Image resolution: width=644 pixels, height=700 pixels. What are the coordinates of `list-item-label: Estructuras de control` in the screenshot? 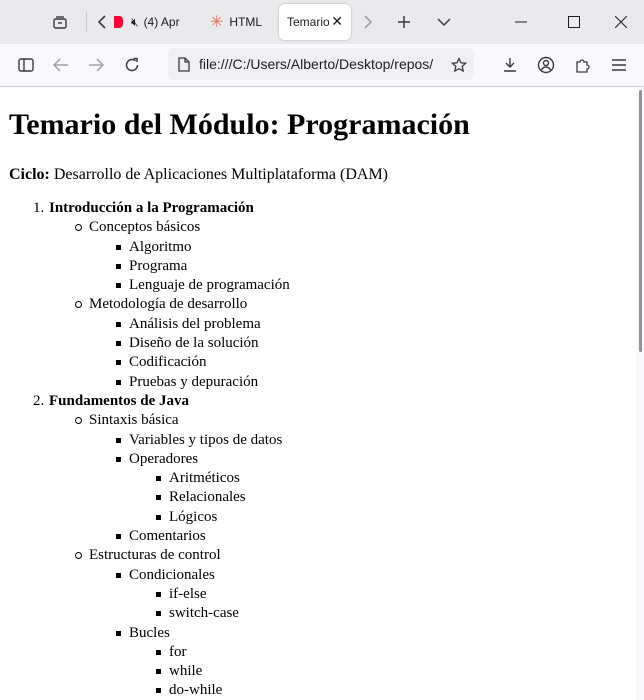 It's located at (155, 555).